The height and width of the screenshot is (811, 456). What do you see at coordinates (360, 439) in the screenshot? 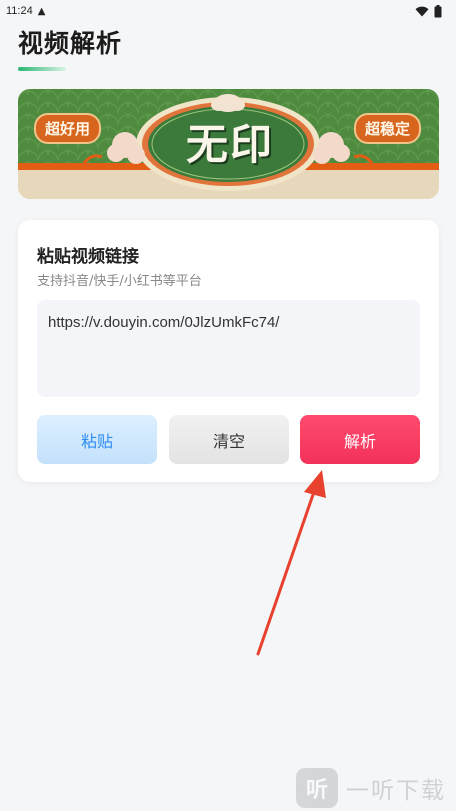
I see `parse-button: 解析` at bounding box center [360, 439].